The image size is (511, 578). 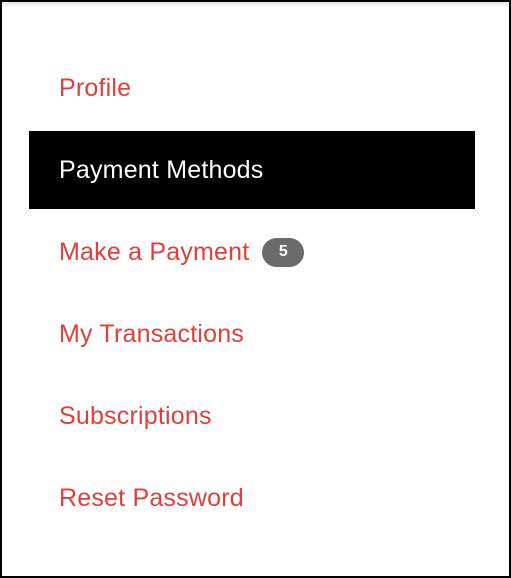 What do you see at coordinates (255, 5) in the screenshot?
I see `top-shadow` at bounding box center [255, 5].